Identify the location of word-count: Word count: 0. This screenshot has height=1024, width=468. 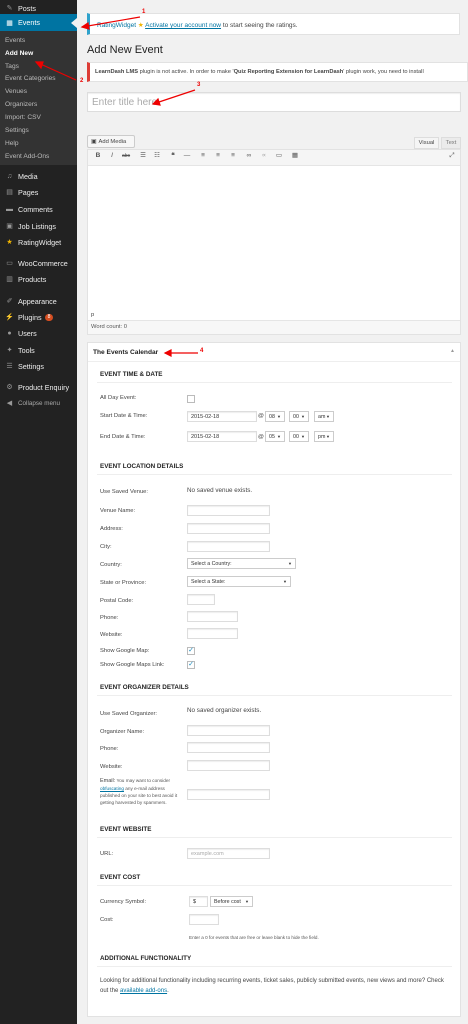
(109, 327).